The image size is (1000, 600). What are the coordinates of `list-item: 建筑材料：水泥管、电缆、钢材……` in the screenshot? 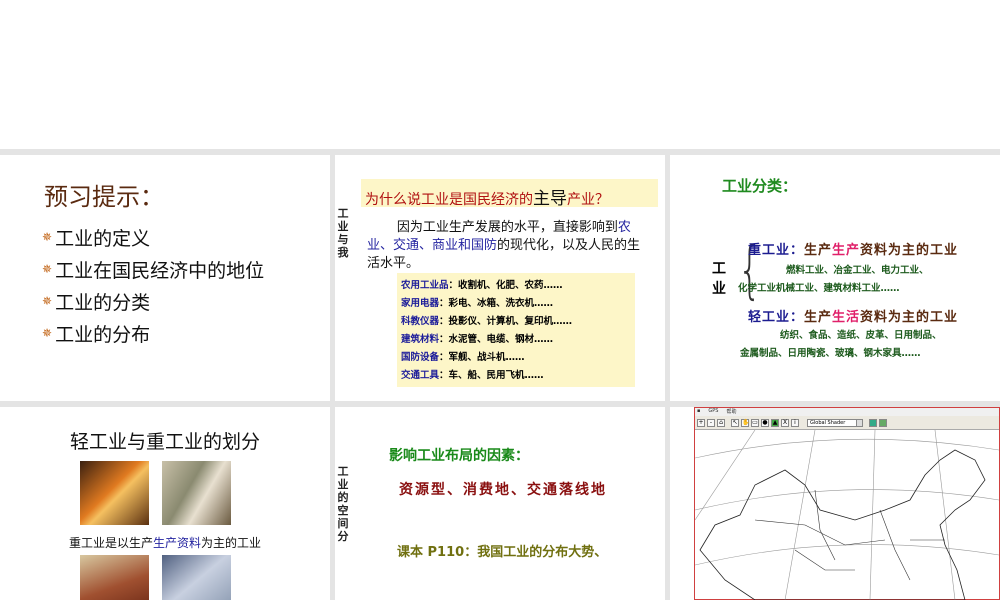 It's located at (477, 339).